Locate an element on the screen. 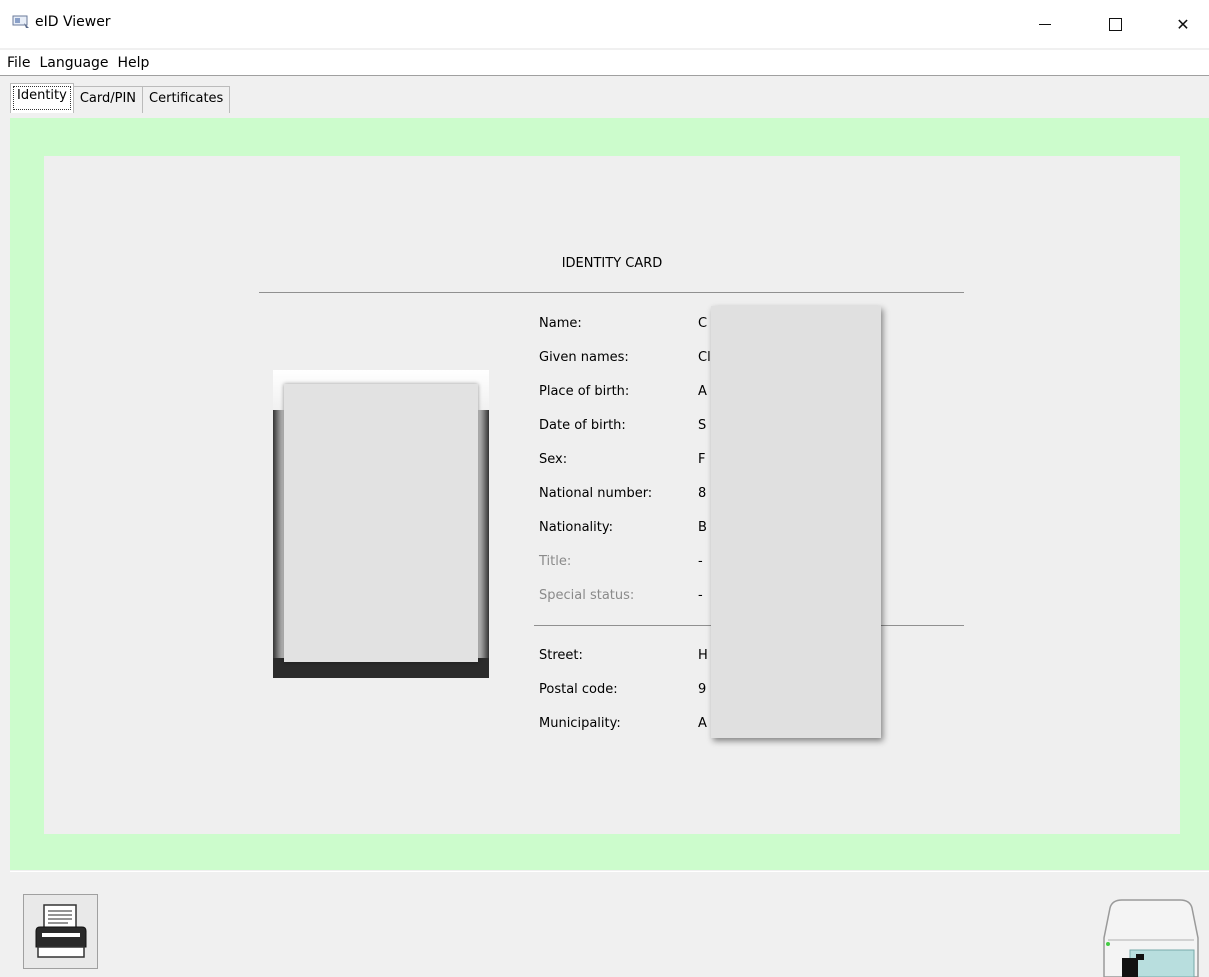  label-sex: Sex: is located at coordinates (553, 459).